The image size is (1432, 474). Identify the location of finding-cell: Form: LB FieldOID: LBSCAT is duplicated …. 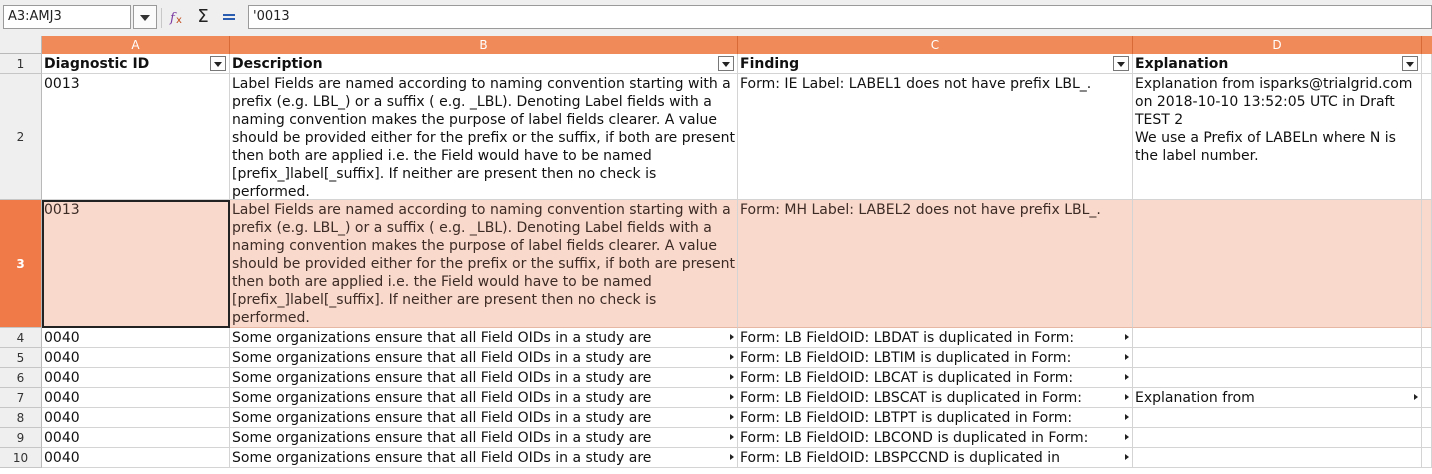
(935, 398).